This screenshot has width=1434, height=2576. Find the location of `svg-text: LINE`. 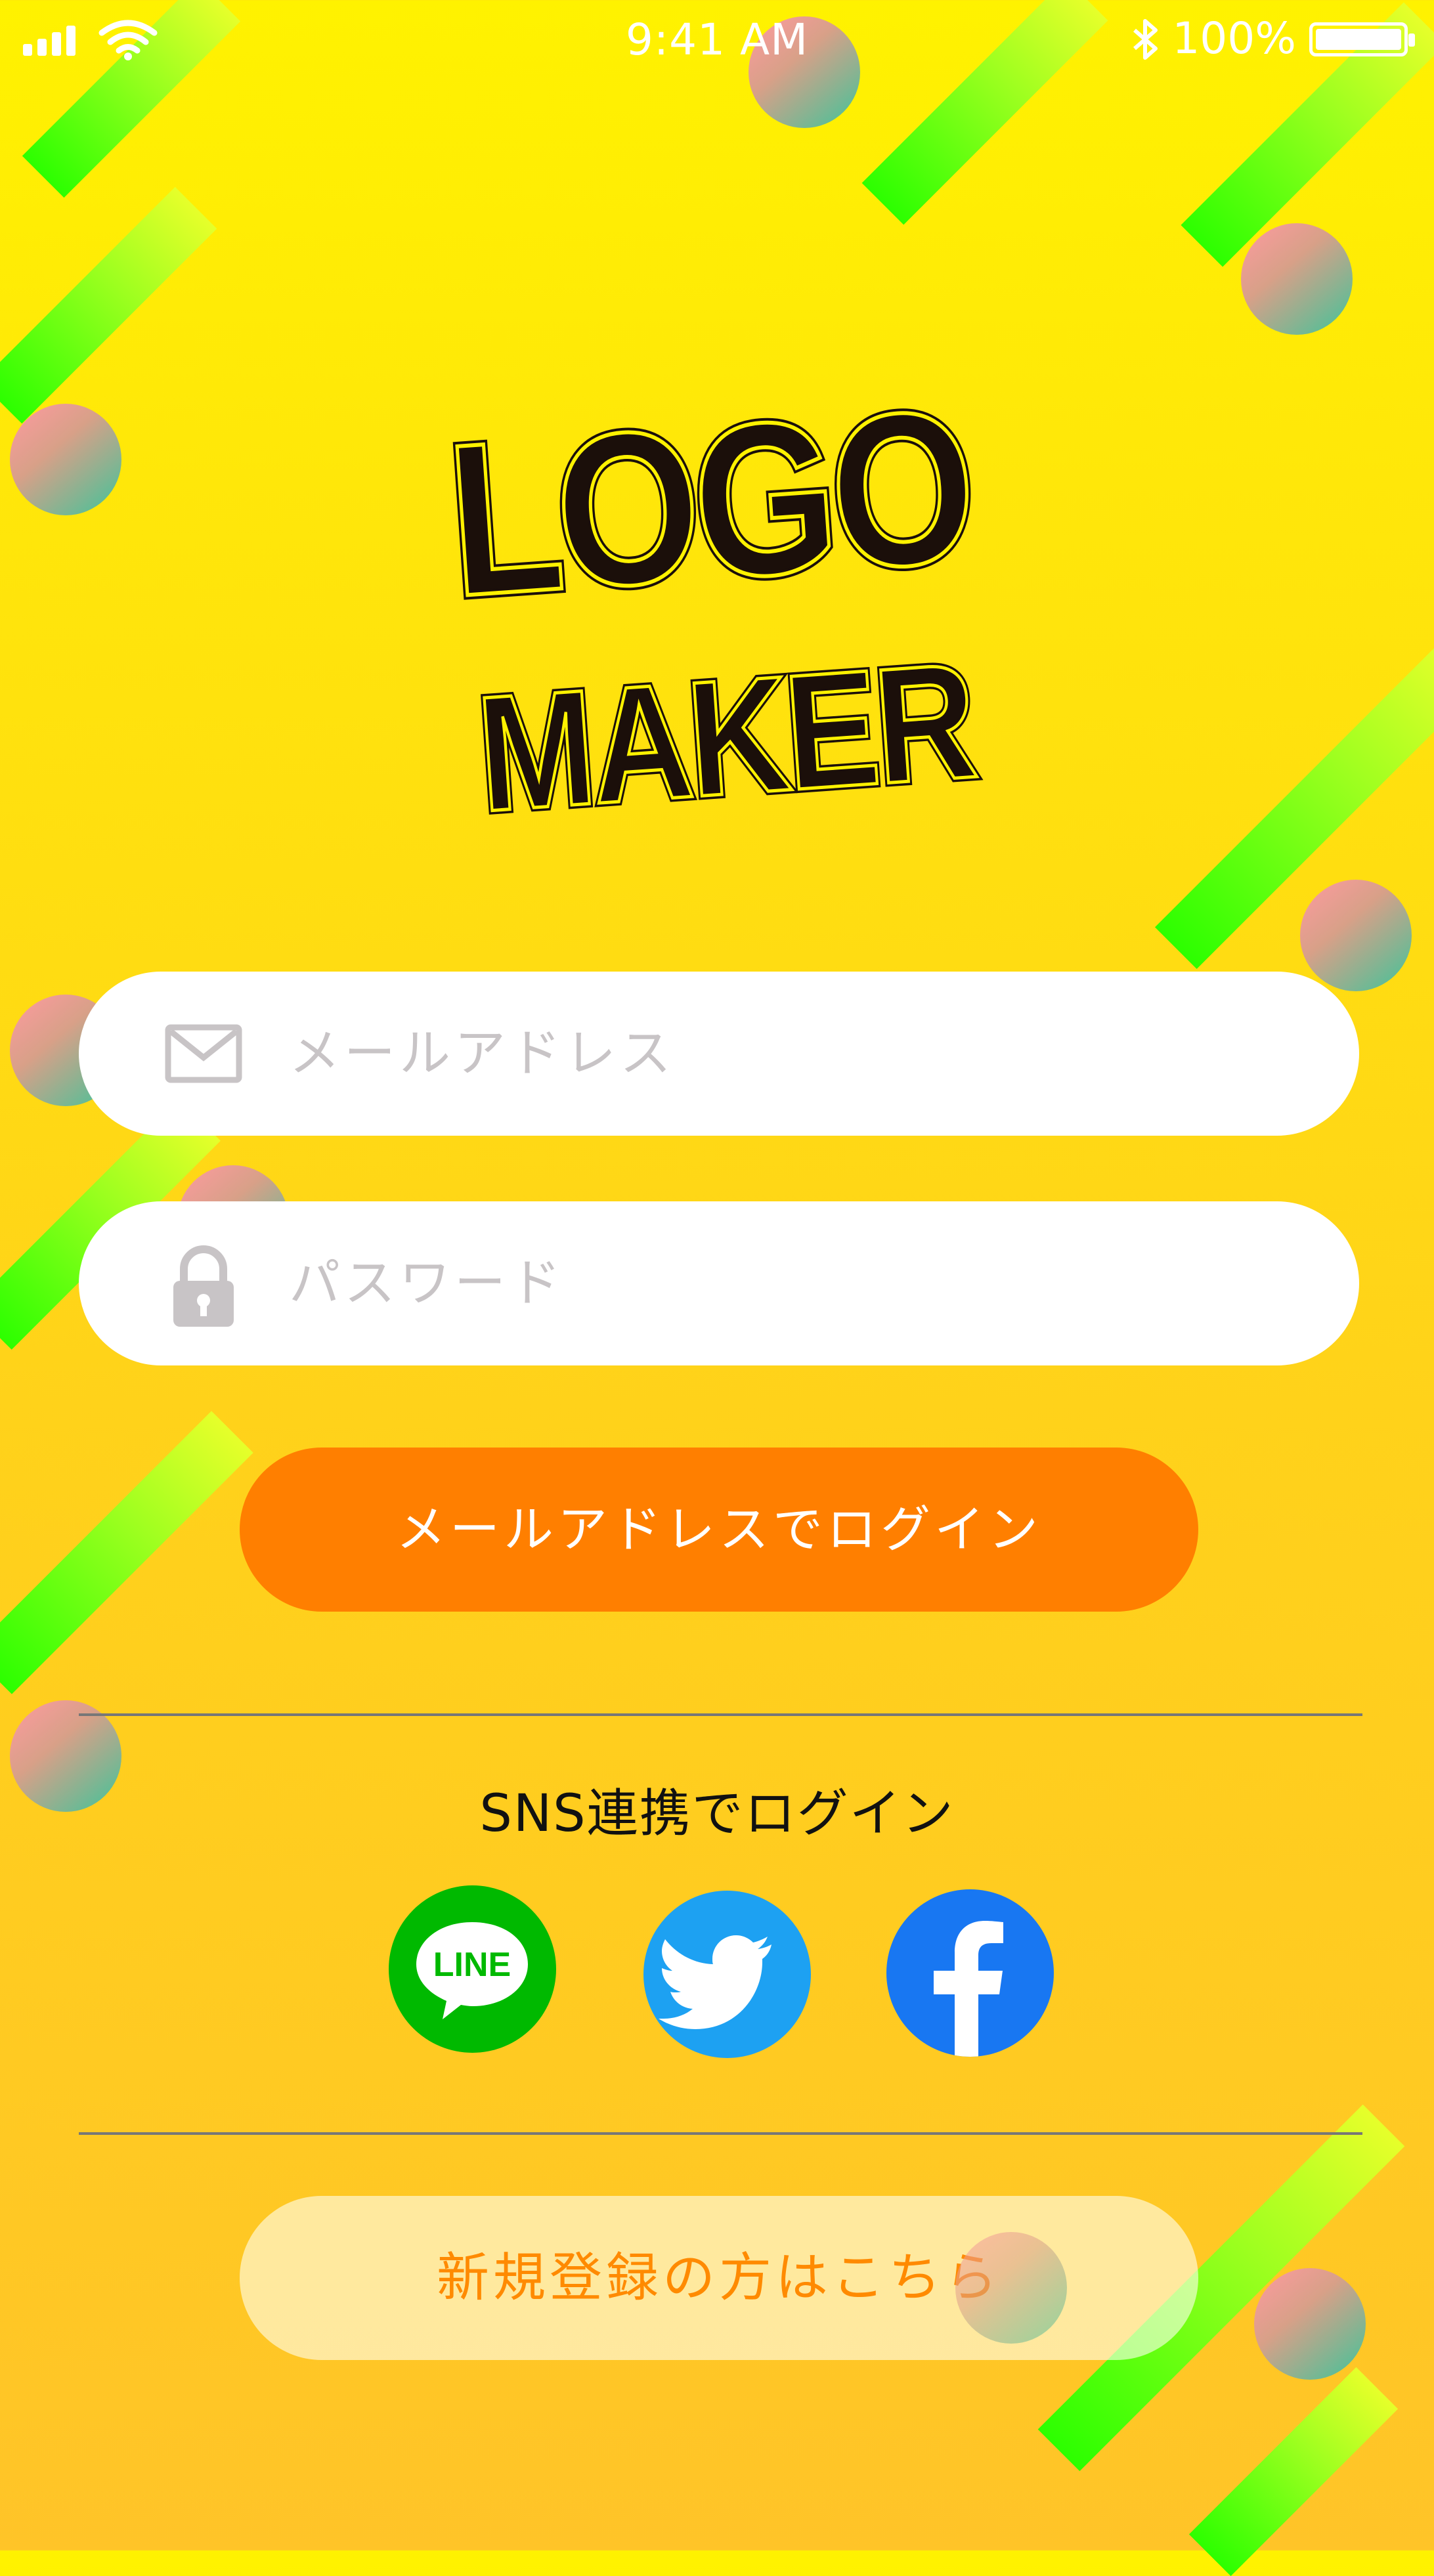

svg-text: LINE is located at coordinates (472, 1965).